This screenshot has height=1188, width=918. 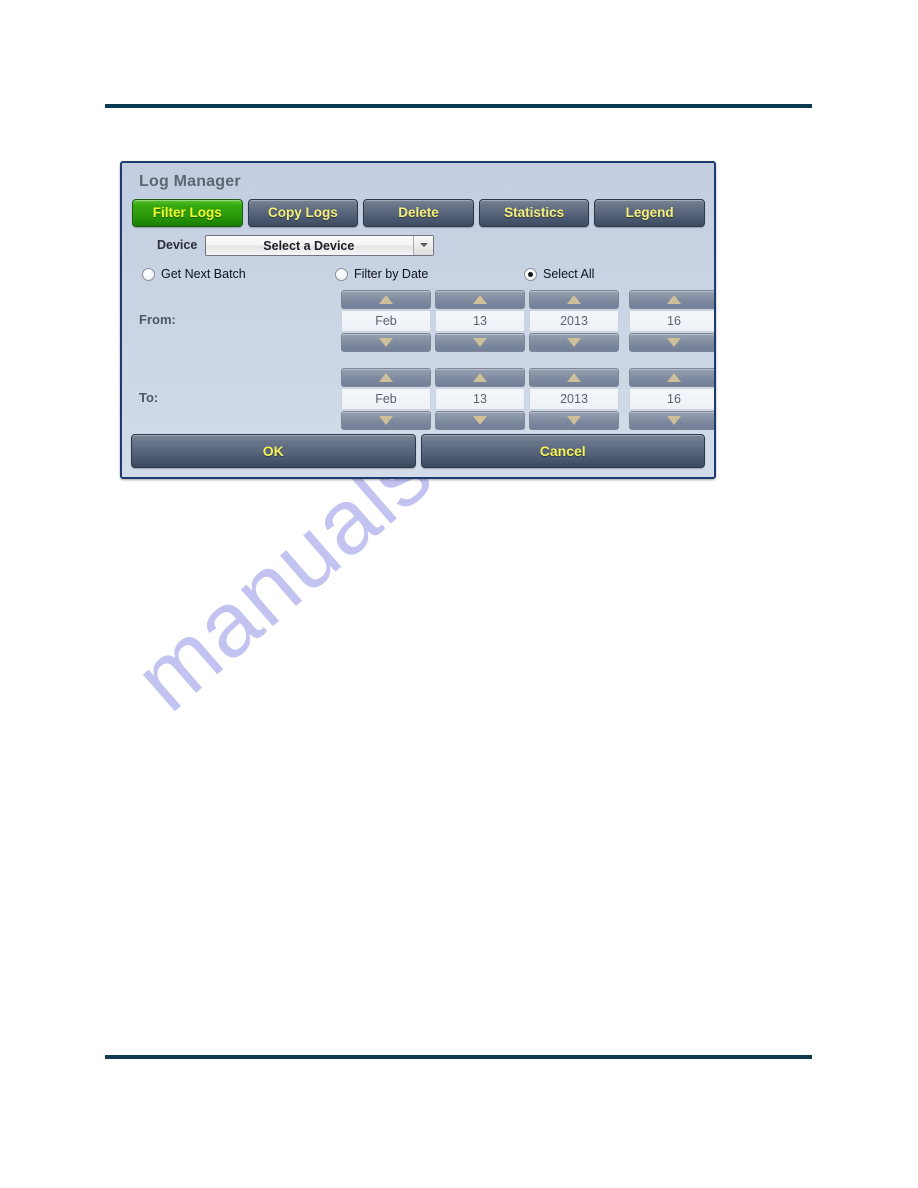 I want to click on from-date-row: From: Feb 13 2013 16, so click(x=422, y=321).